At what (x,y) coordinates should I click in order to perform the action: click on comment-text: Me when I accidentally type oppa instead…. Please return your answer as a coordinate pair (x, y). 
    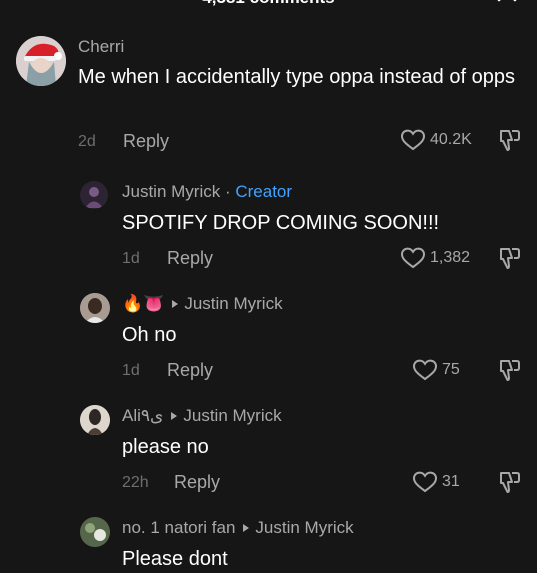
    Looking at the image, I should click on (296, 77).